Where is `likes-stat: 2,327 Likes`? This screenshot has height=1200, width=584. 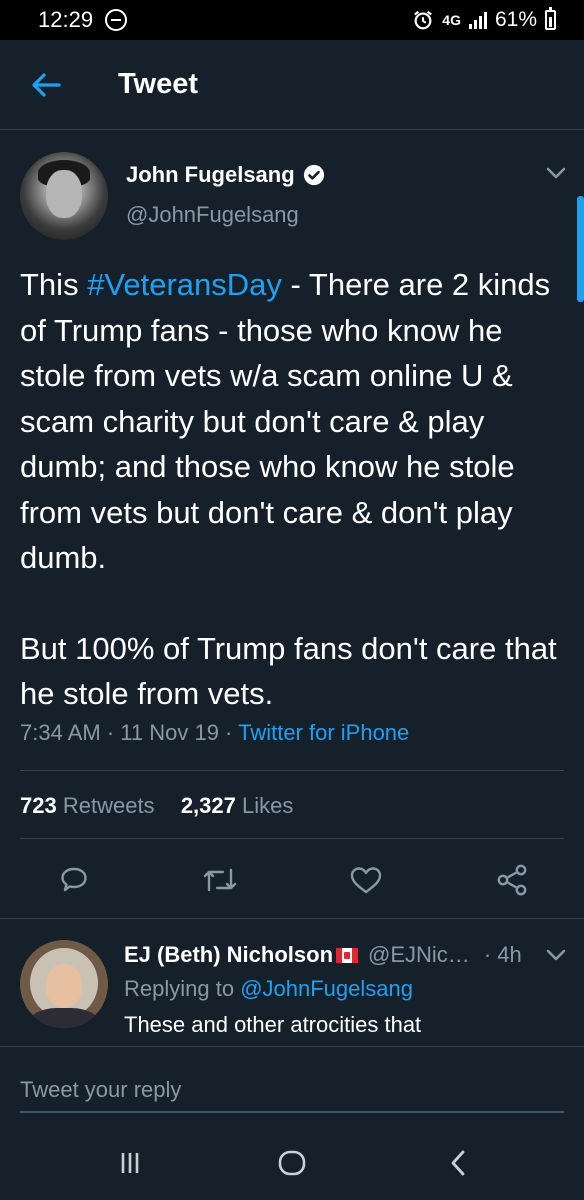
likes-stat: 2,327 Likes is located at coordinates (237, 805).